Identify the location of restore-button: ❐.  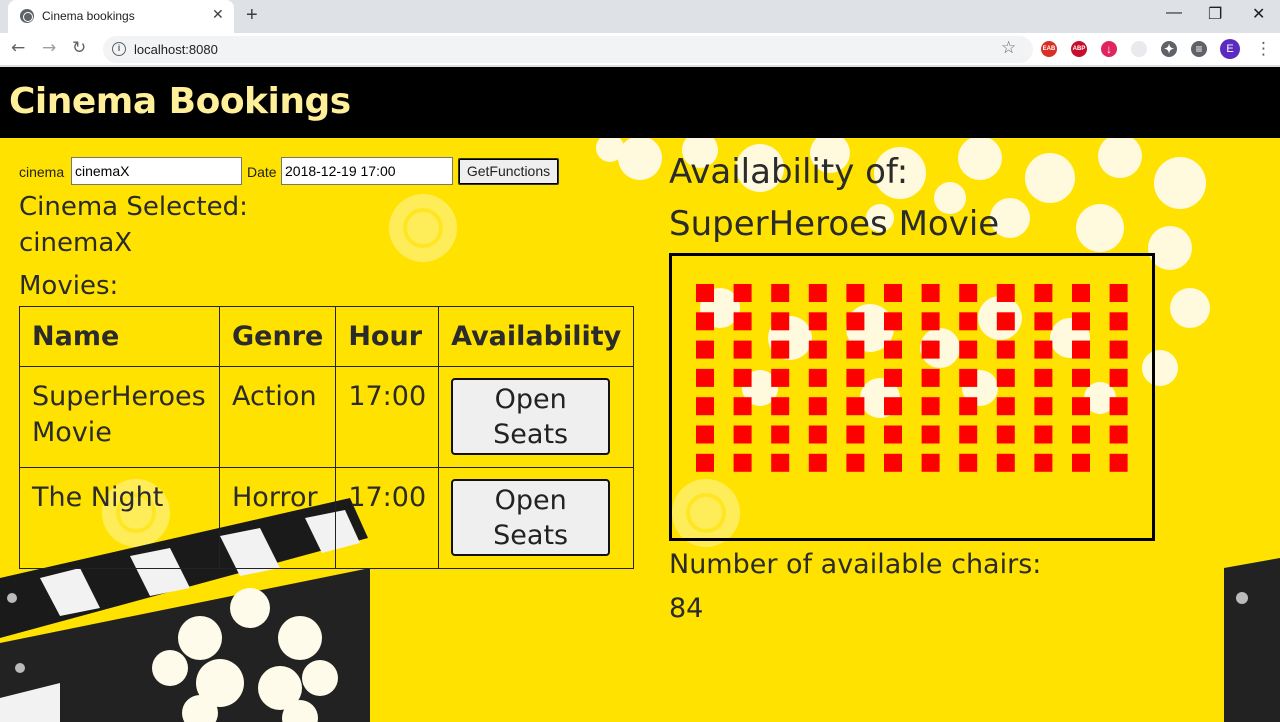
(1215, 14).